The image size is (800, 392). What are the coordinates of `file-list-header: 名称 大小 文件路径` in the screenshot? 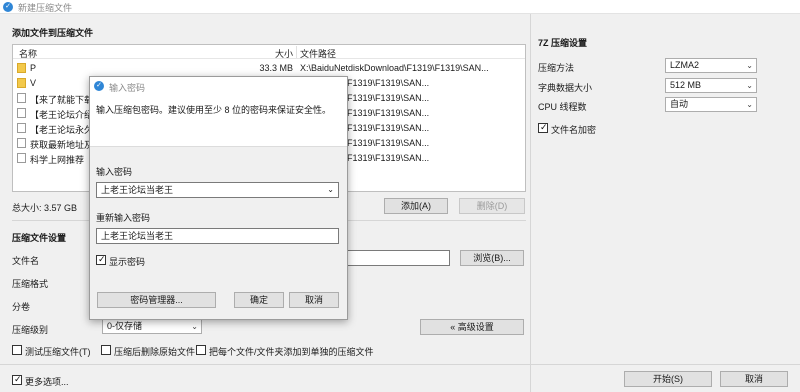 It's located at (269, 52).